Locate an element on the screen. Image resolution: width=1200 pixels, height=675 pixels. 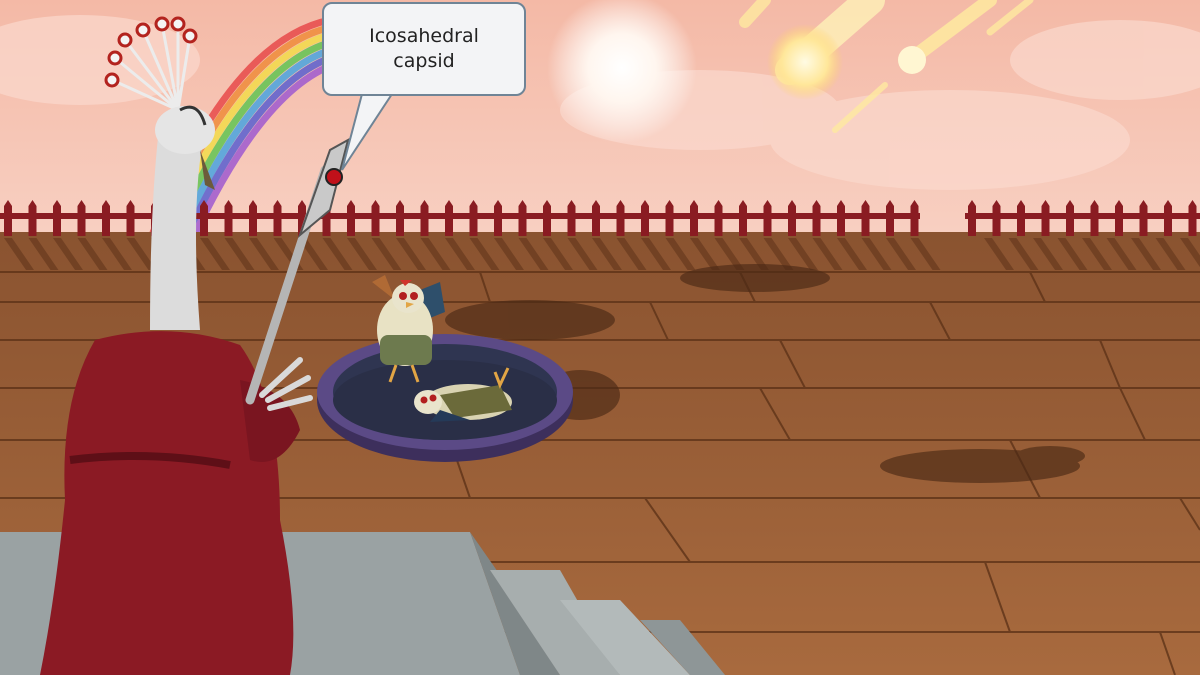
speech-bubble: Icosahedral capsid is located at coordinates (424, 49).